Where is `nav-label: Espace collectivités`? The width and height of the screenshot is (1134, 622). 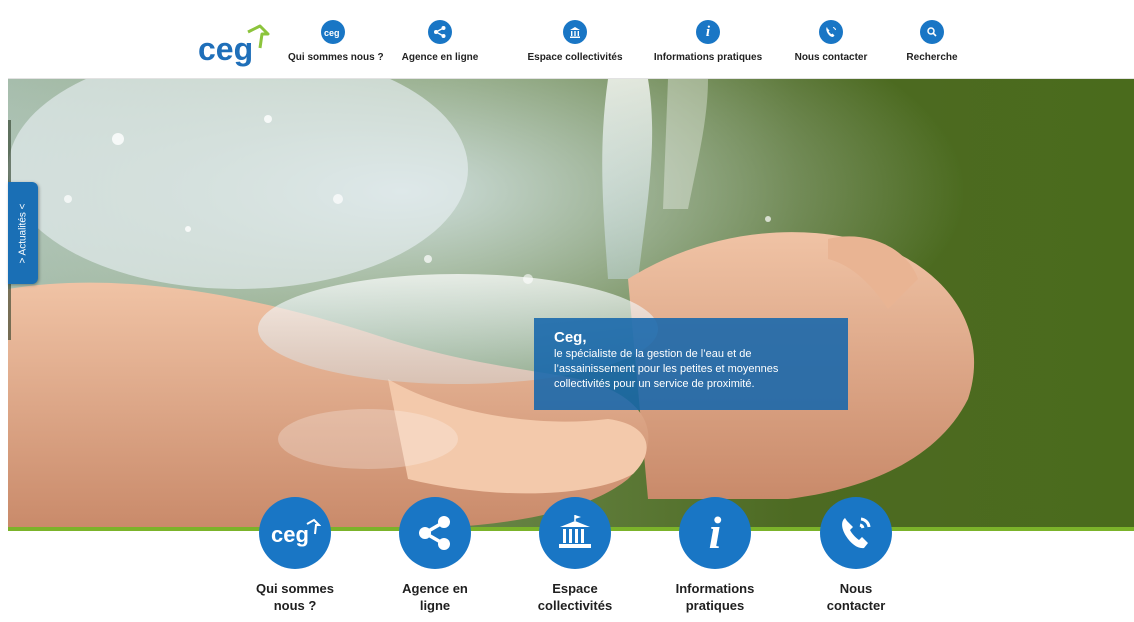 nav-label: Espace collectivités is located at coordinates (575, 57).